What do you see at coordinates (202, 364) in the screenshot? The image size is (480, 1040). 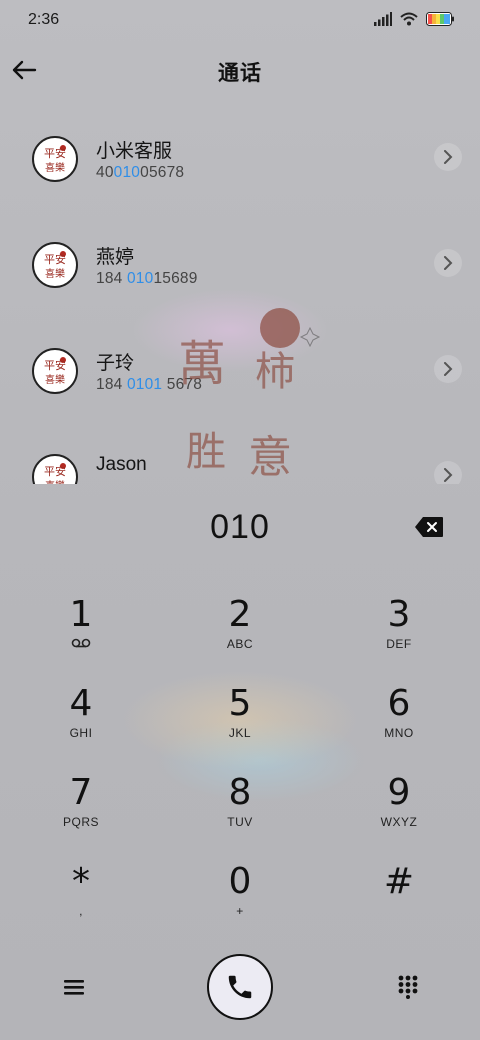 I see `watermark-char: 萬` at bounding box center [202, 364].